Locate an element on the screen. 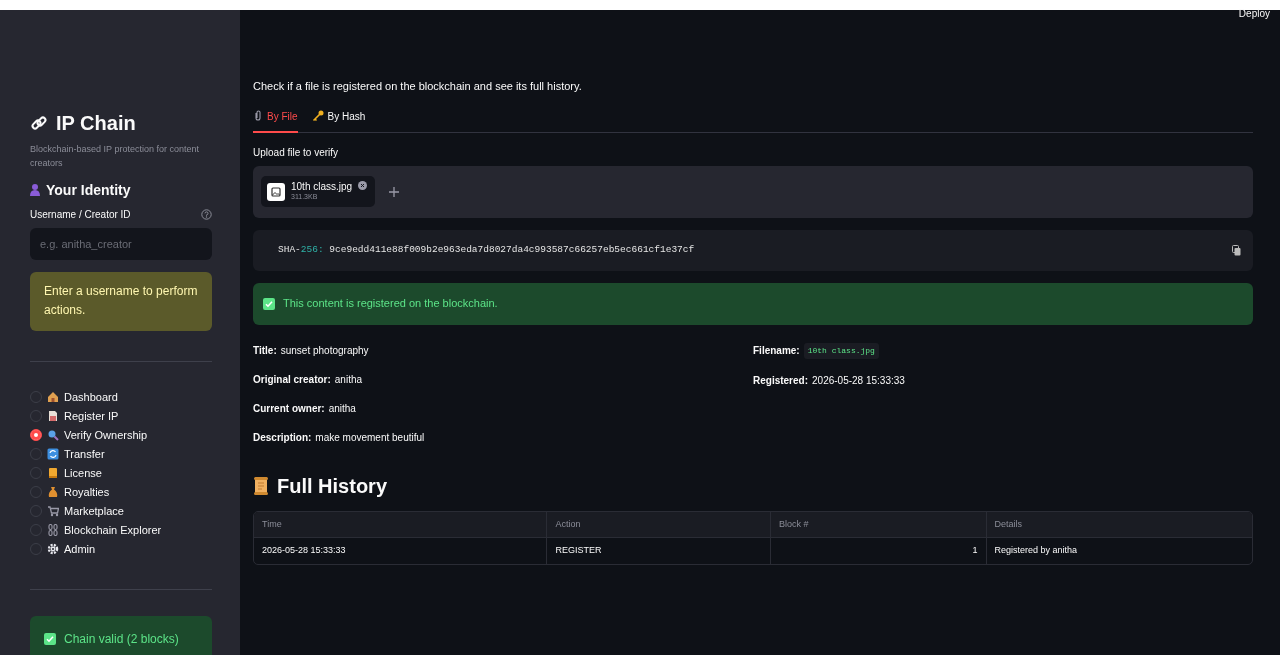  nav-option: Marketplace is located at coordinates (121, 511).